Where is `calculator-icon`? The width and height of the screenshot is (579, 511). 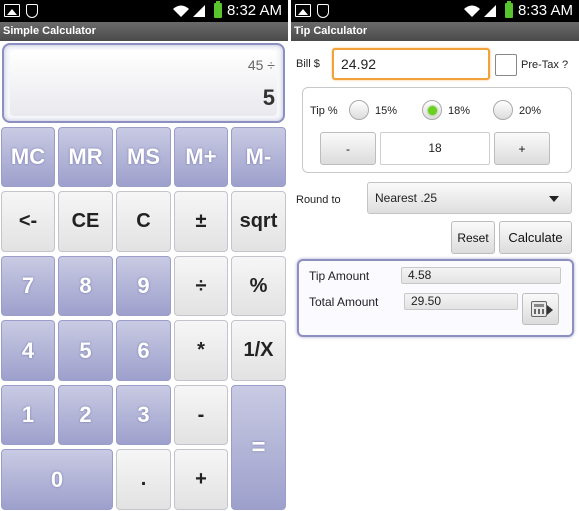 calculator-icon is located at coordinates (539, 309).